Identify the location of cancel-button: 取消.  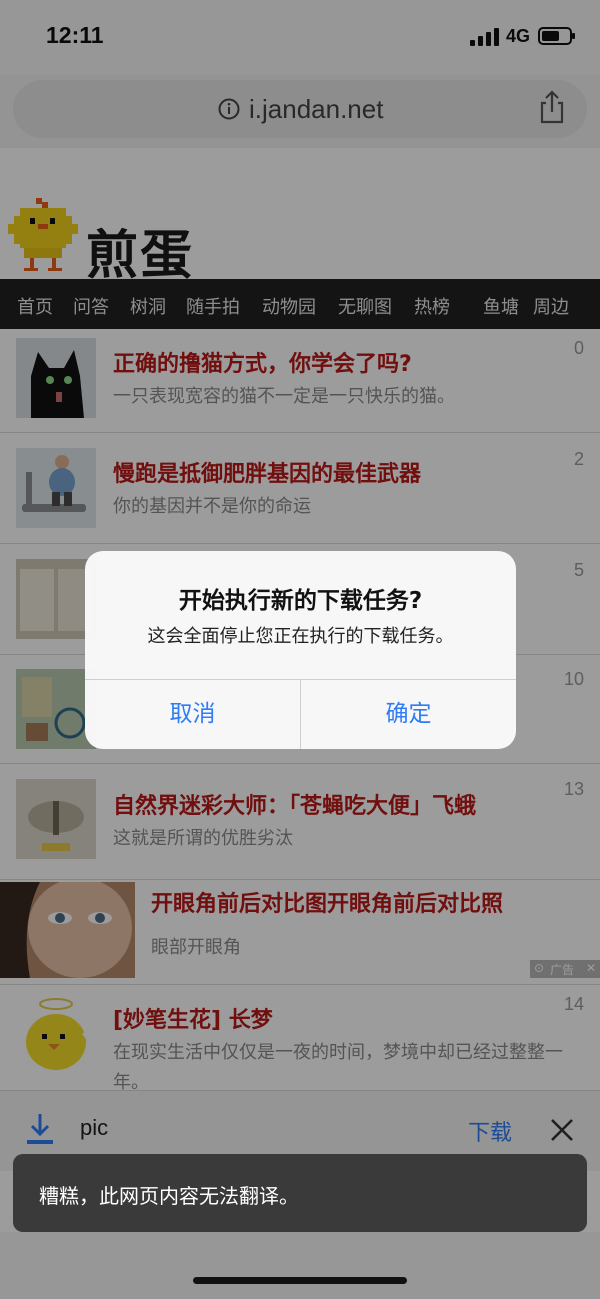
(192, 714).